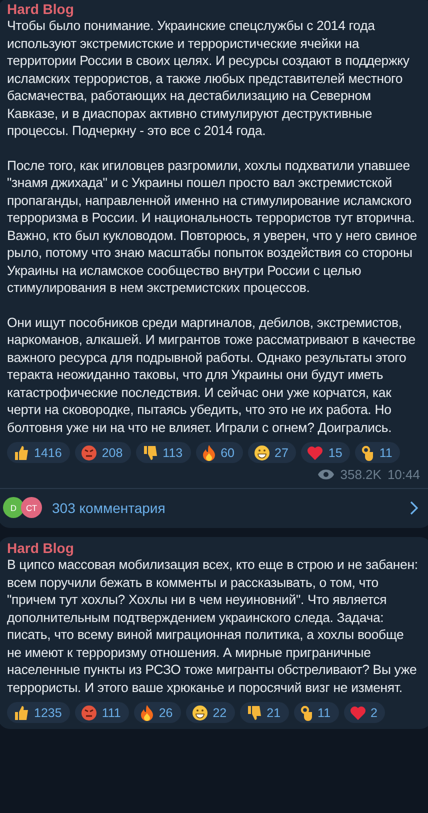 This screenshot has height=813, width=428. I want to click on reaction-button: 26, so click(157, 712).